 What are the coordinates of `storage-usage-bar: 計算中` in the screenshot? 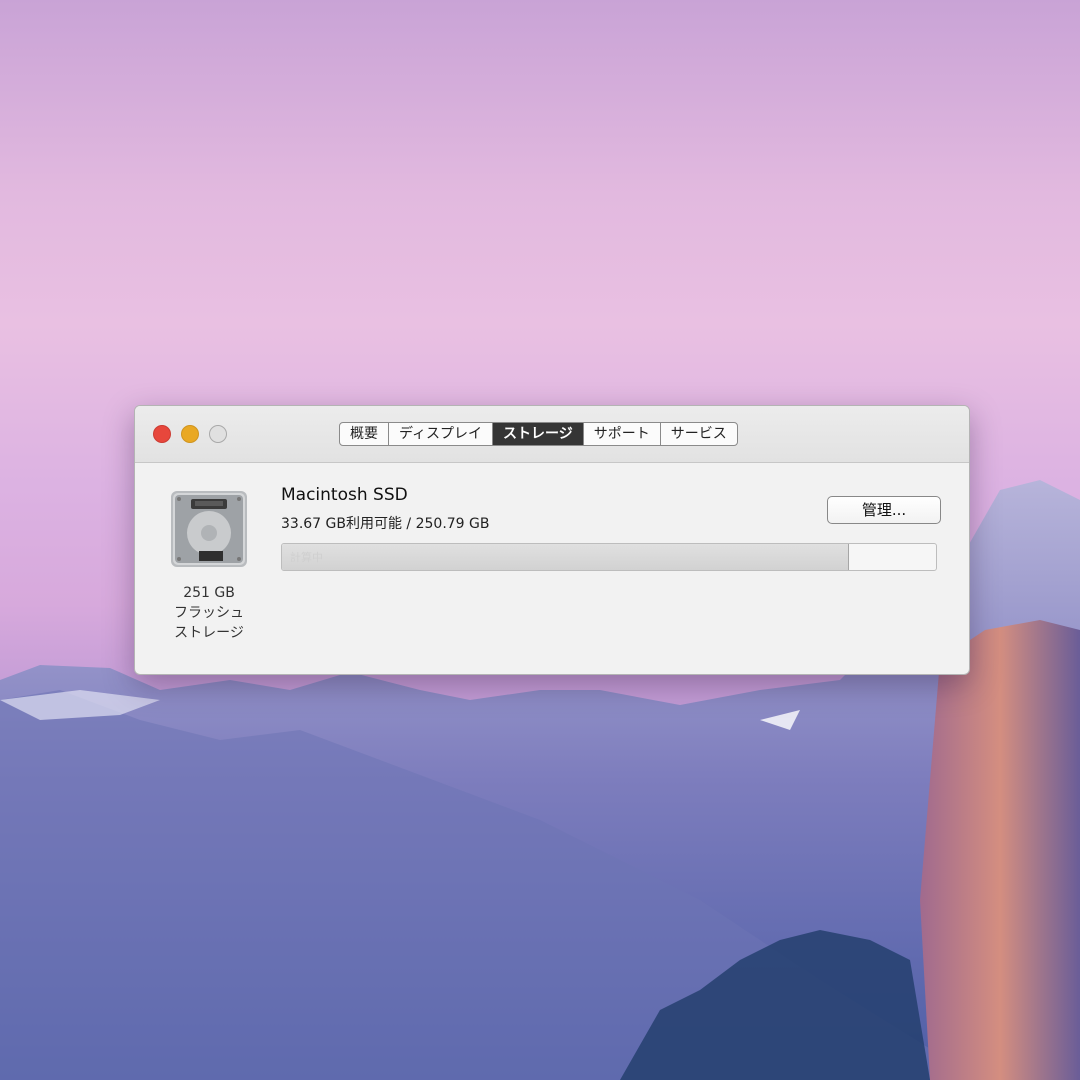 It's located at (609, 557).